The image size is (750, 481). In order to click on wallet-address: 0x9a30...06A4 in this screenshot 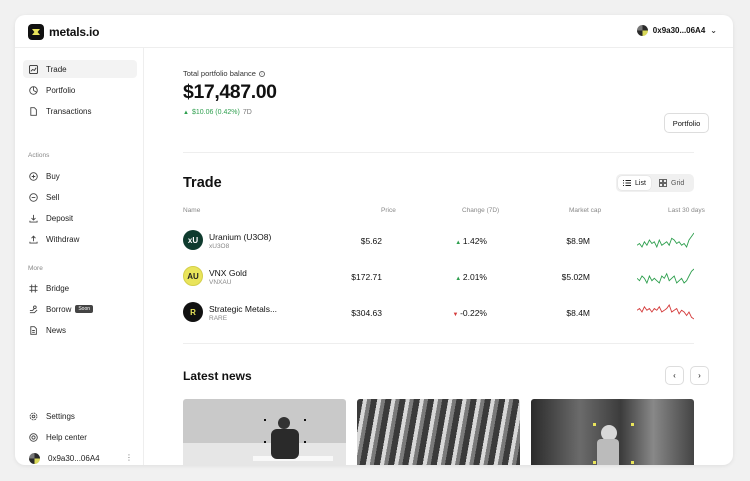, I will do `click(679, 30)`.